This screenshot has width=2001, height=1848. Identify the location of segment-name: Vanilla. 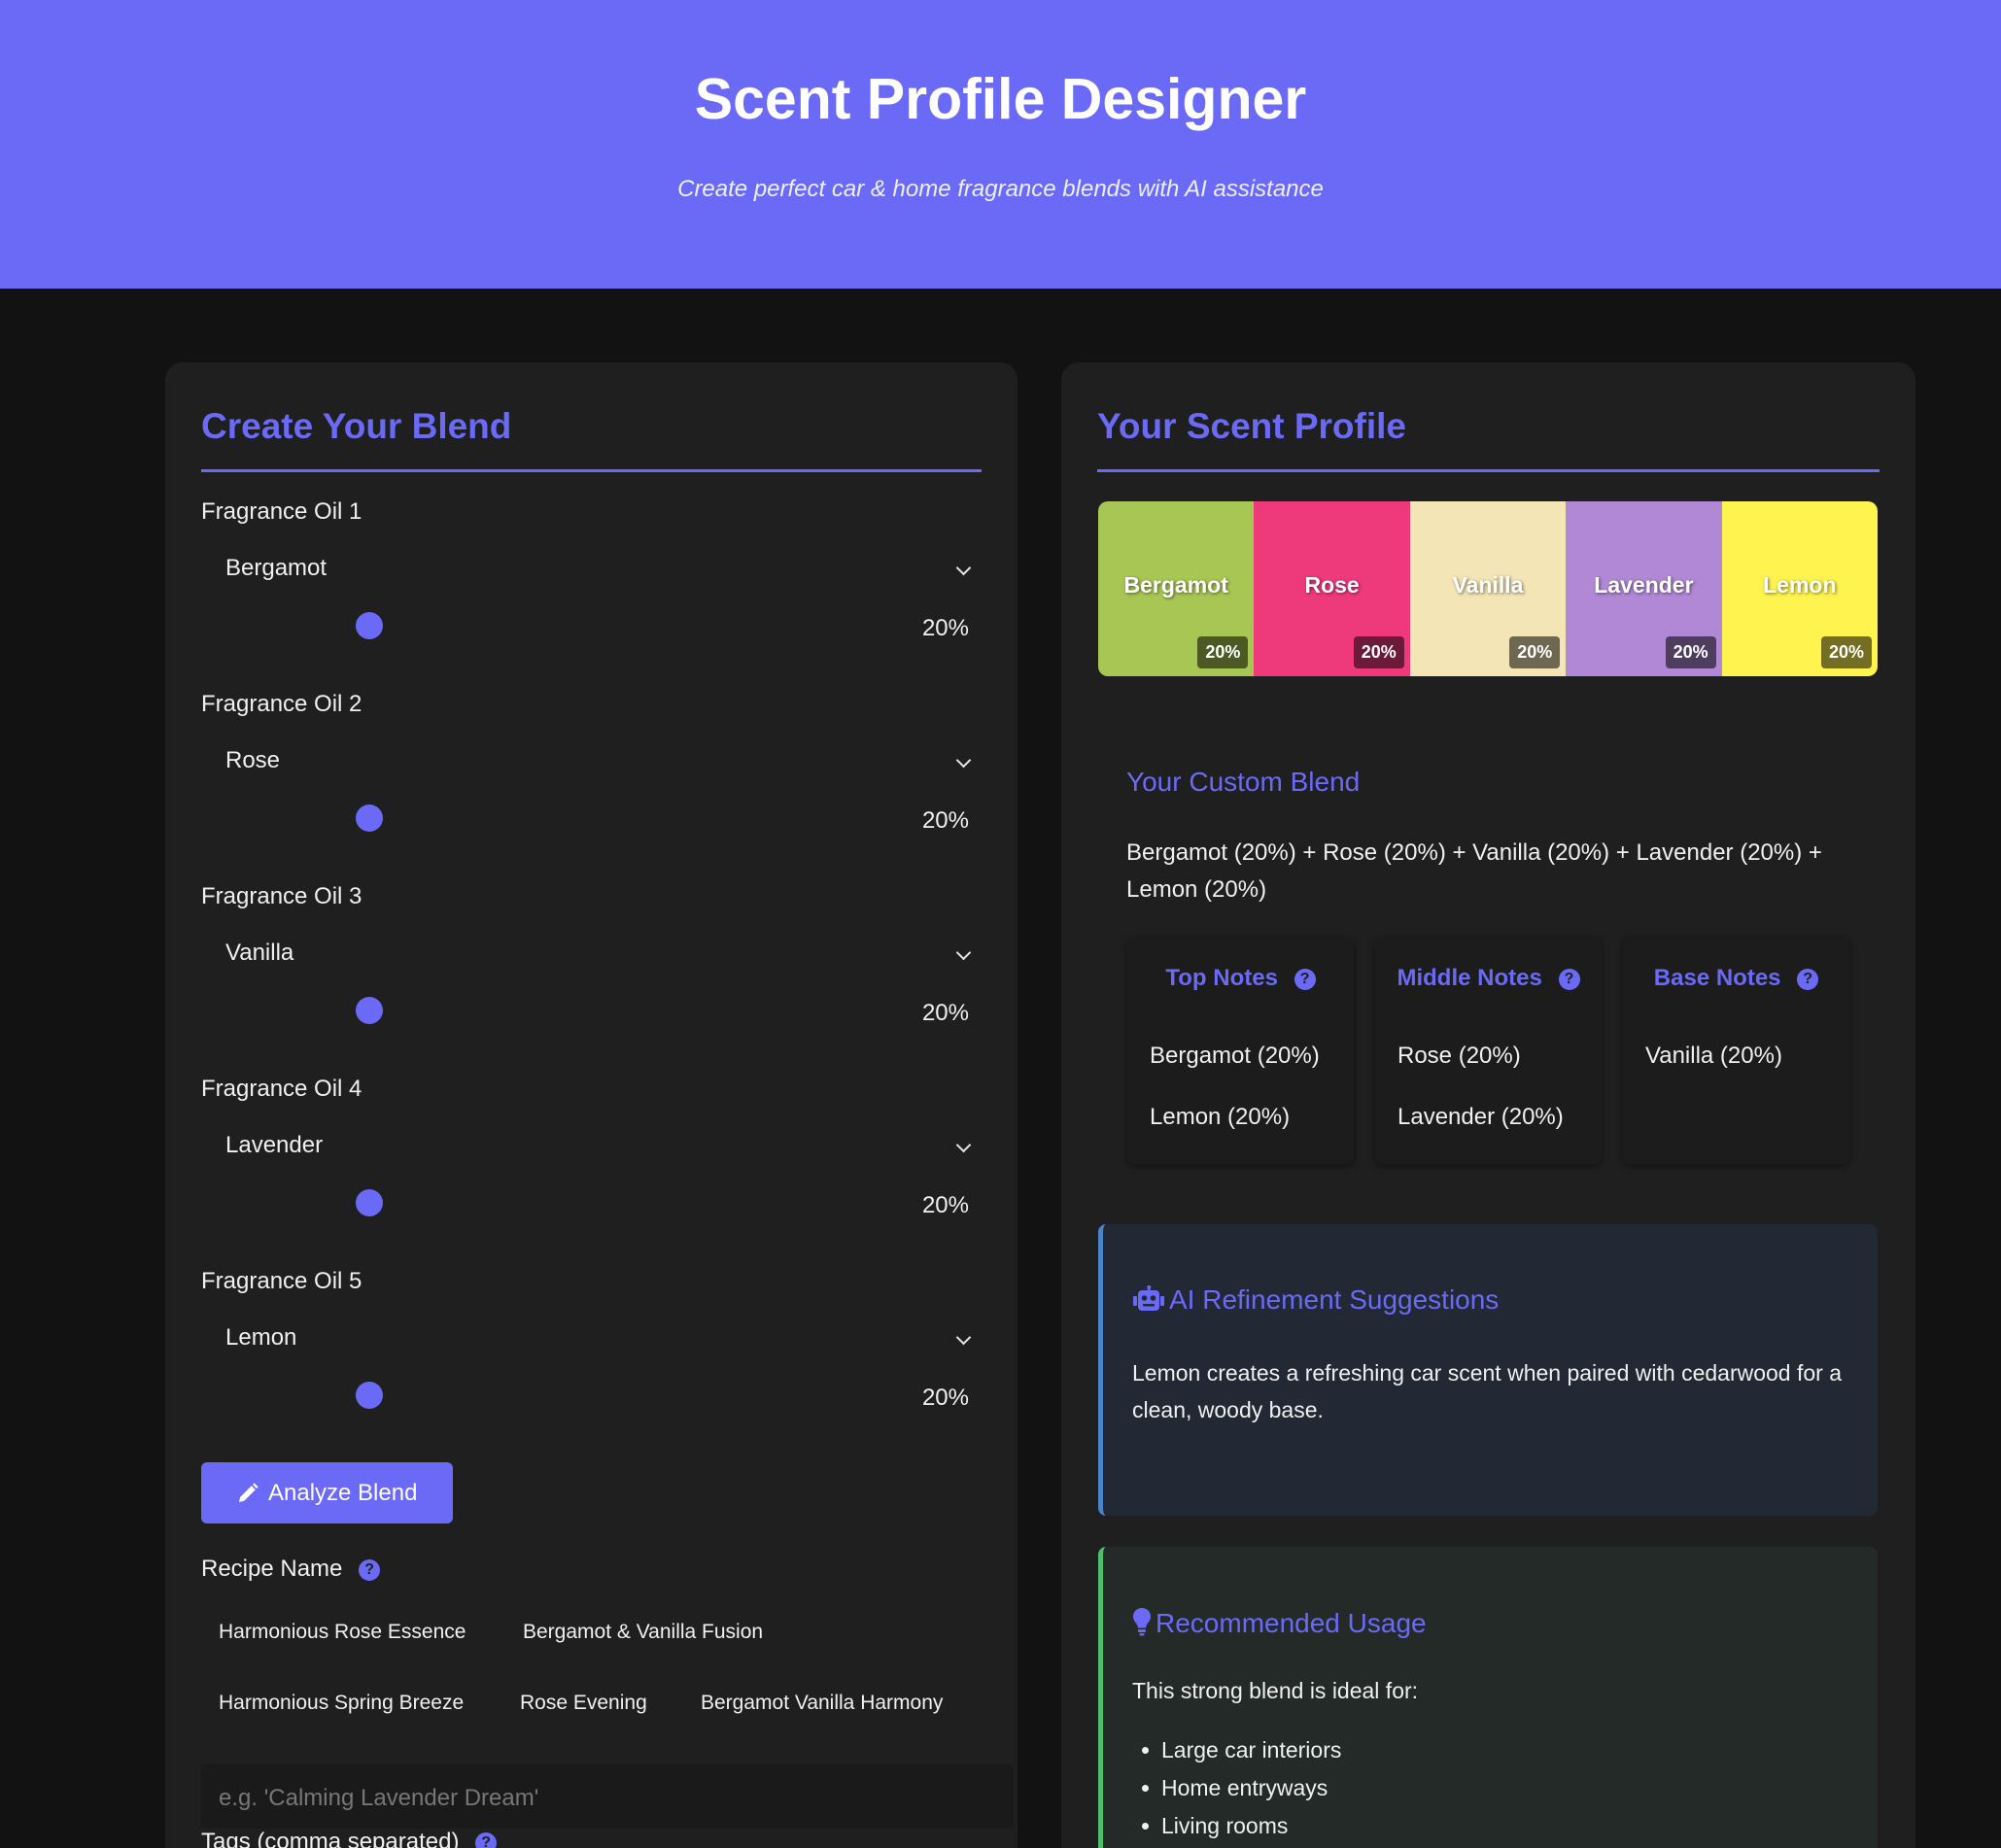
(1488, 585).